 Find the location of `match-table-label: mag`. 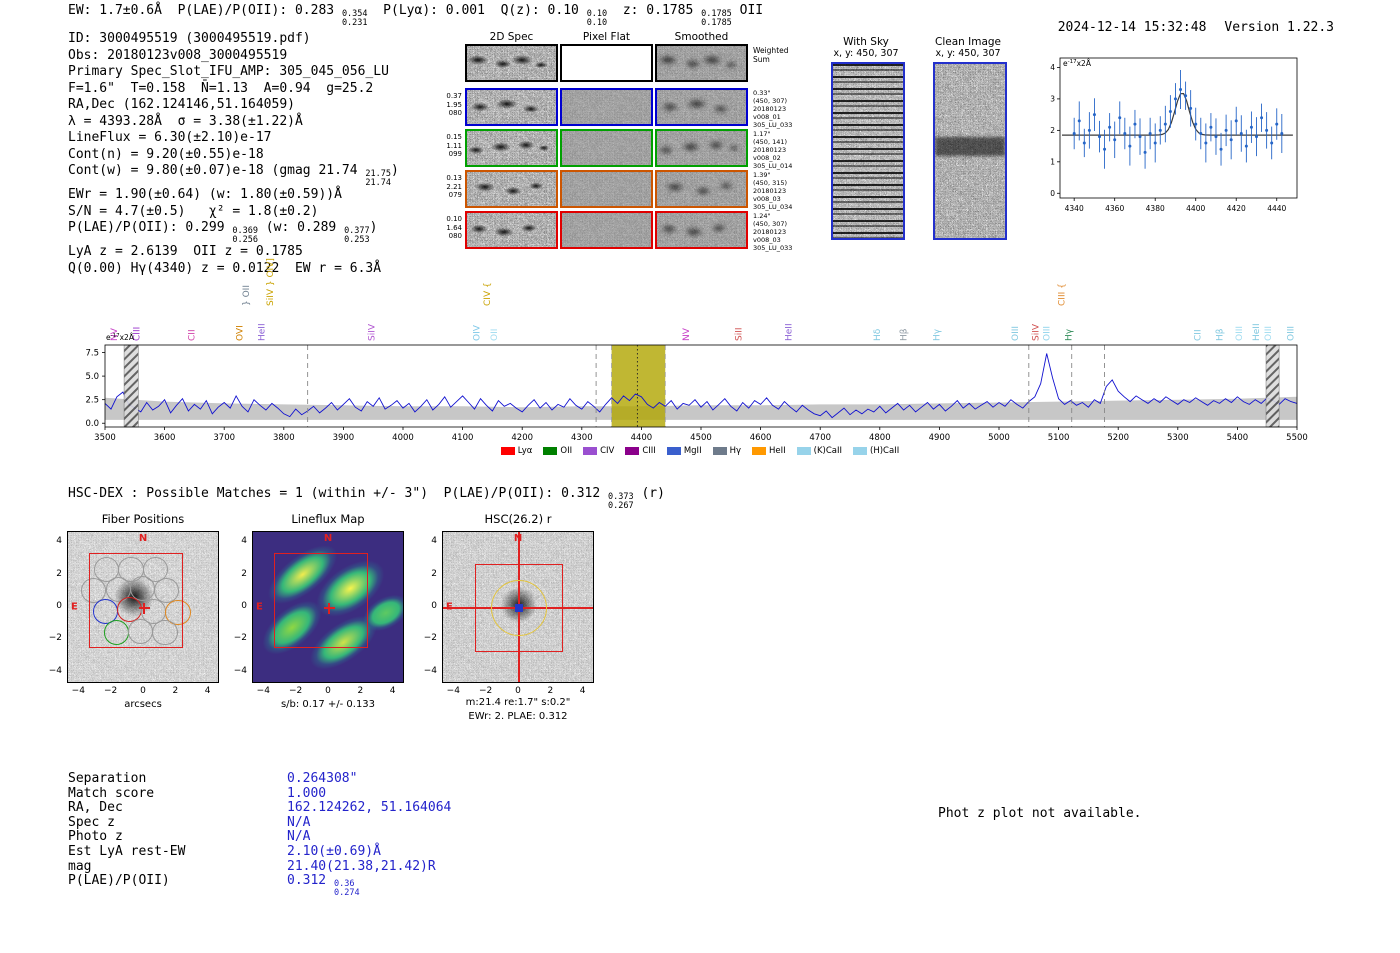

match-table-label: mag is located at coordinates (80, 866).